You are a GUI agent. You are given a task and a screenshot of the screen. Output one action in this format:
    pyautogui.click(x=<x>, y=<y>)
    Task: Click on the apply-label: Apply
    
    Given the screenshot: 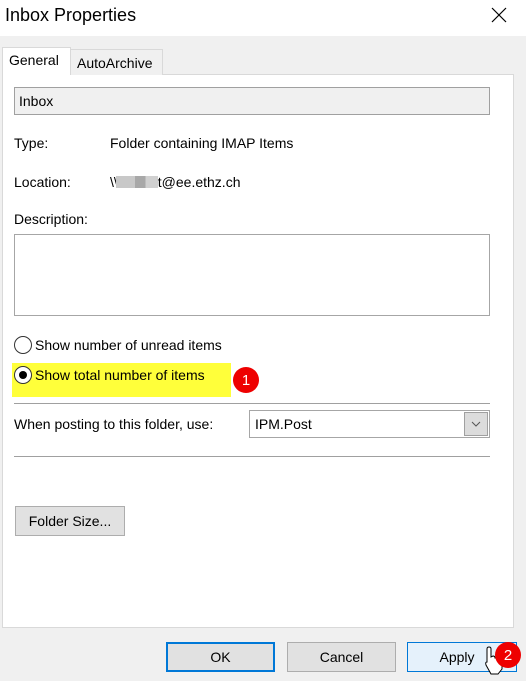 What is the action you would take?
    pyautogui.click(x=457, y=657)
    